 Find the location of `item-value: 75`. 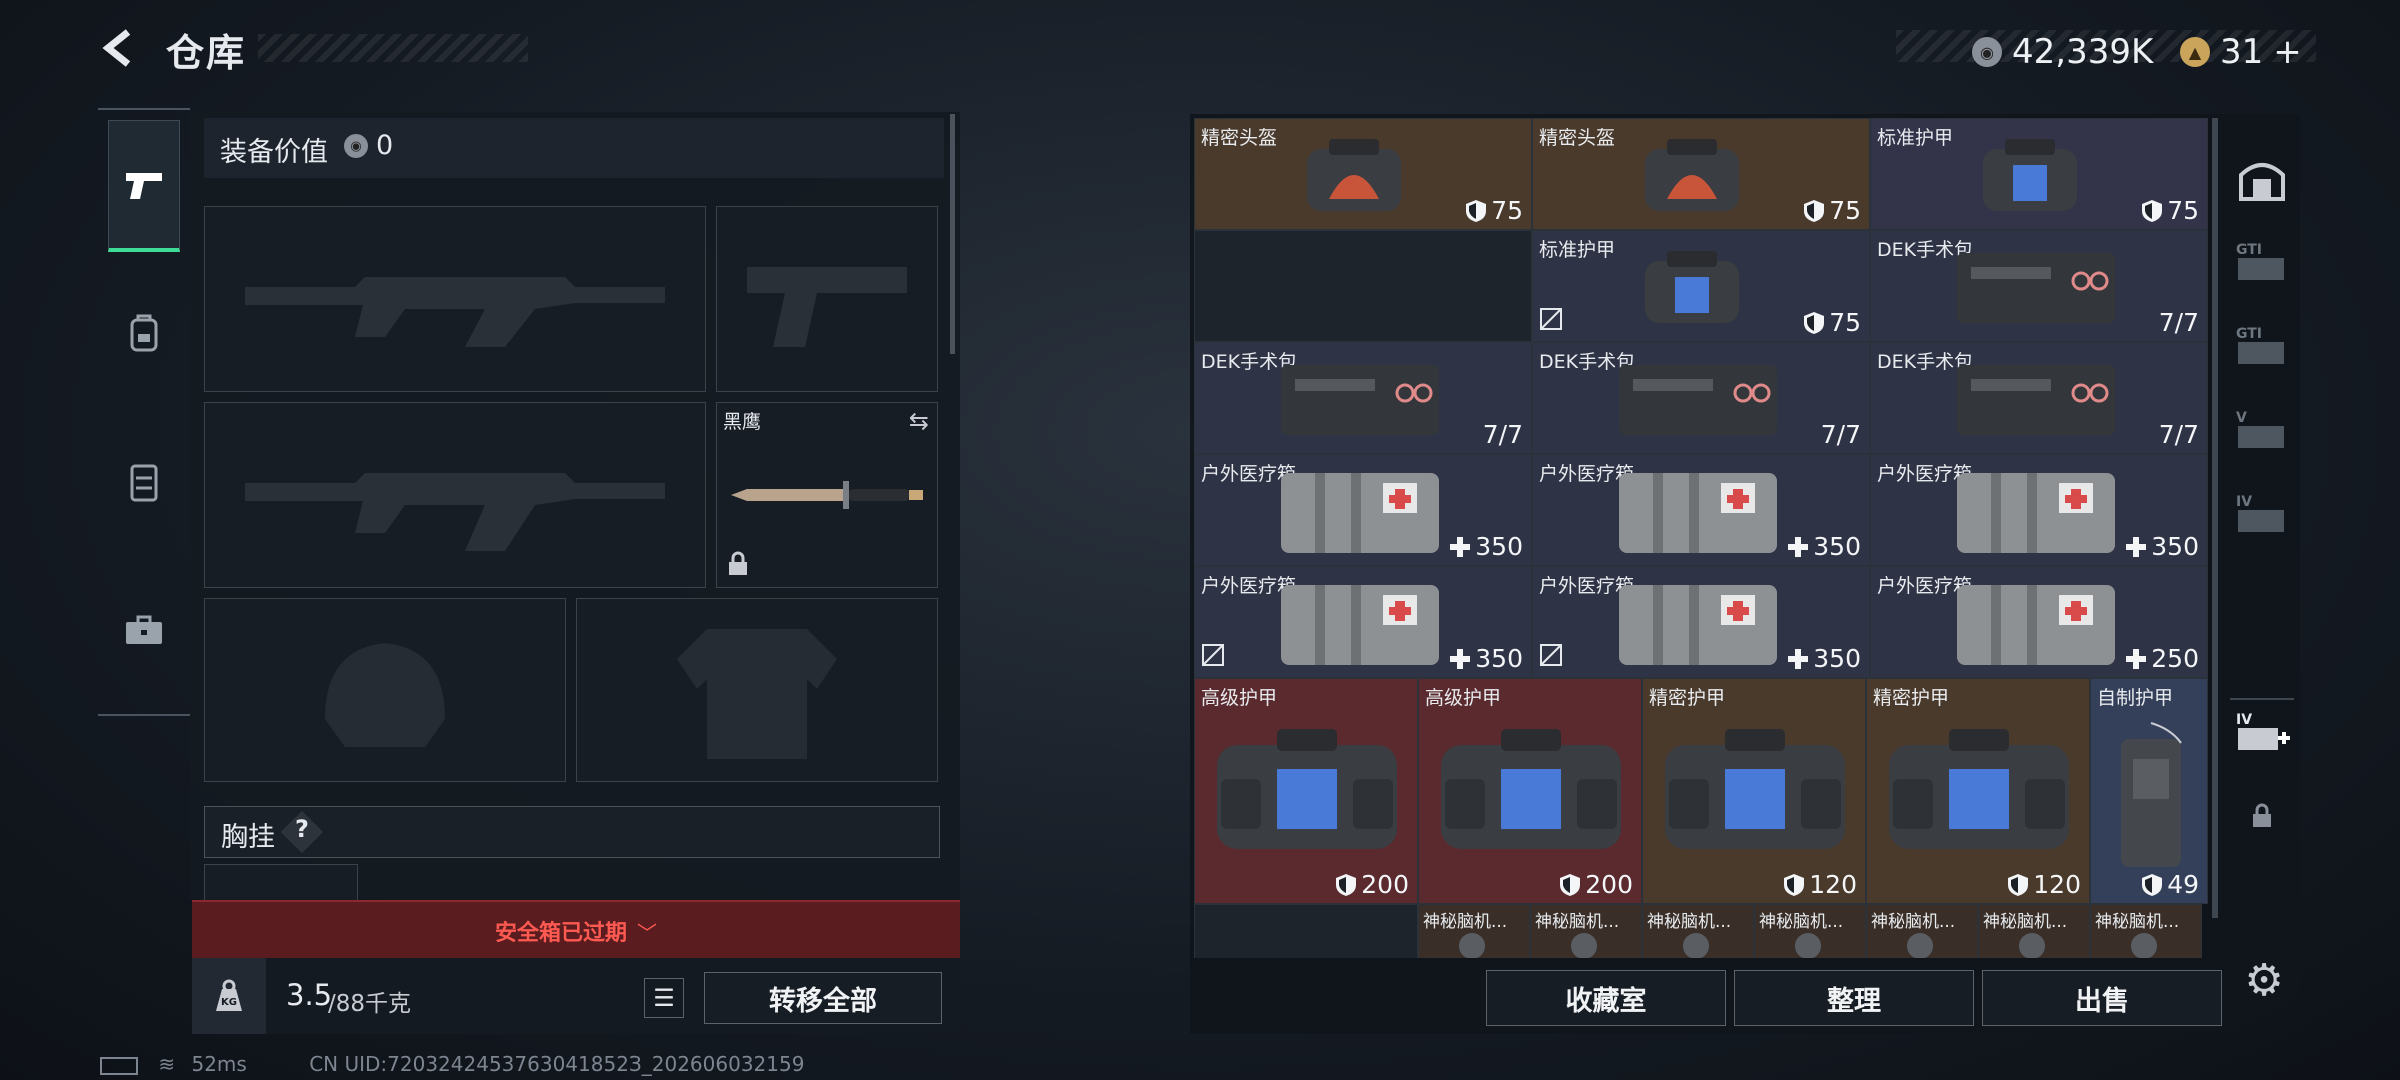

item-value: 75 is located at coordinates (2170, 210).